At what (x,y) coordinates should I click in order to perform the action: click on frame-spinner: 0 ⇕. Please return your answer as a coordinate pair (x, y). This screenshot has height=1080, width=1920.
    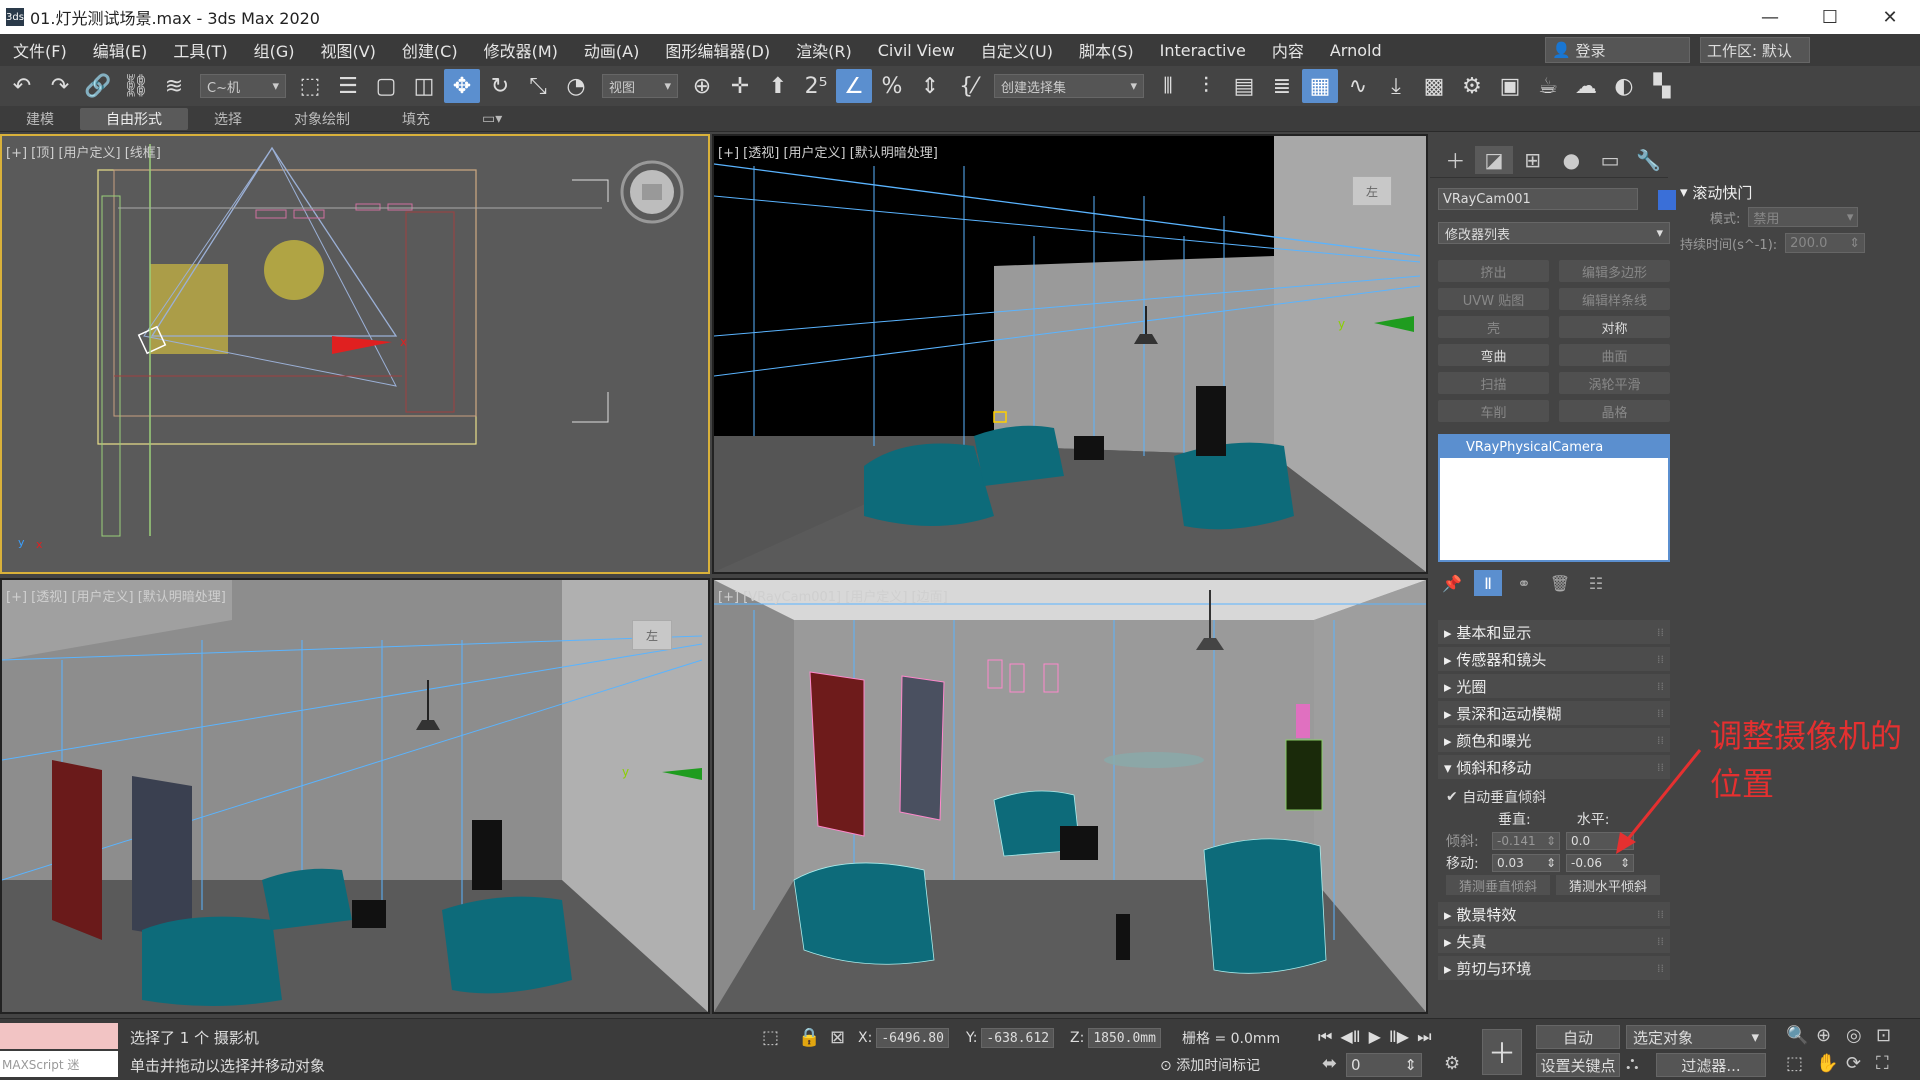
    Looking at the image, I should click on (1384, 1065).